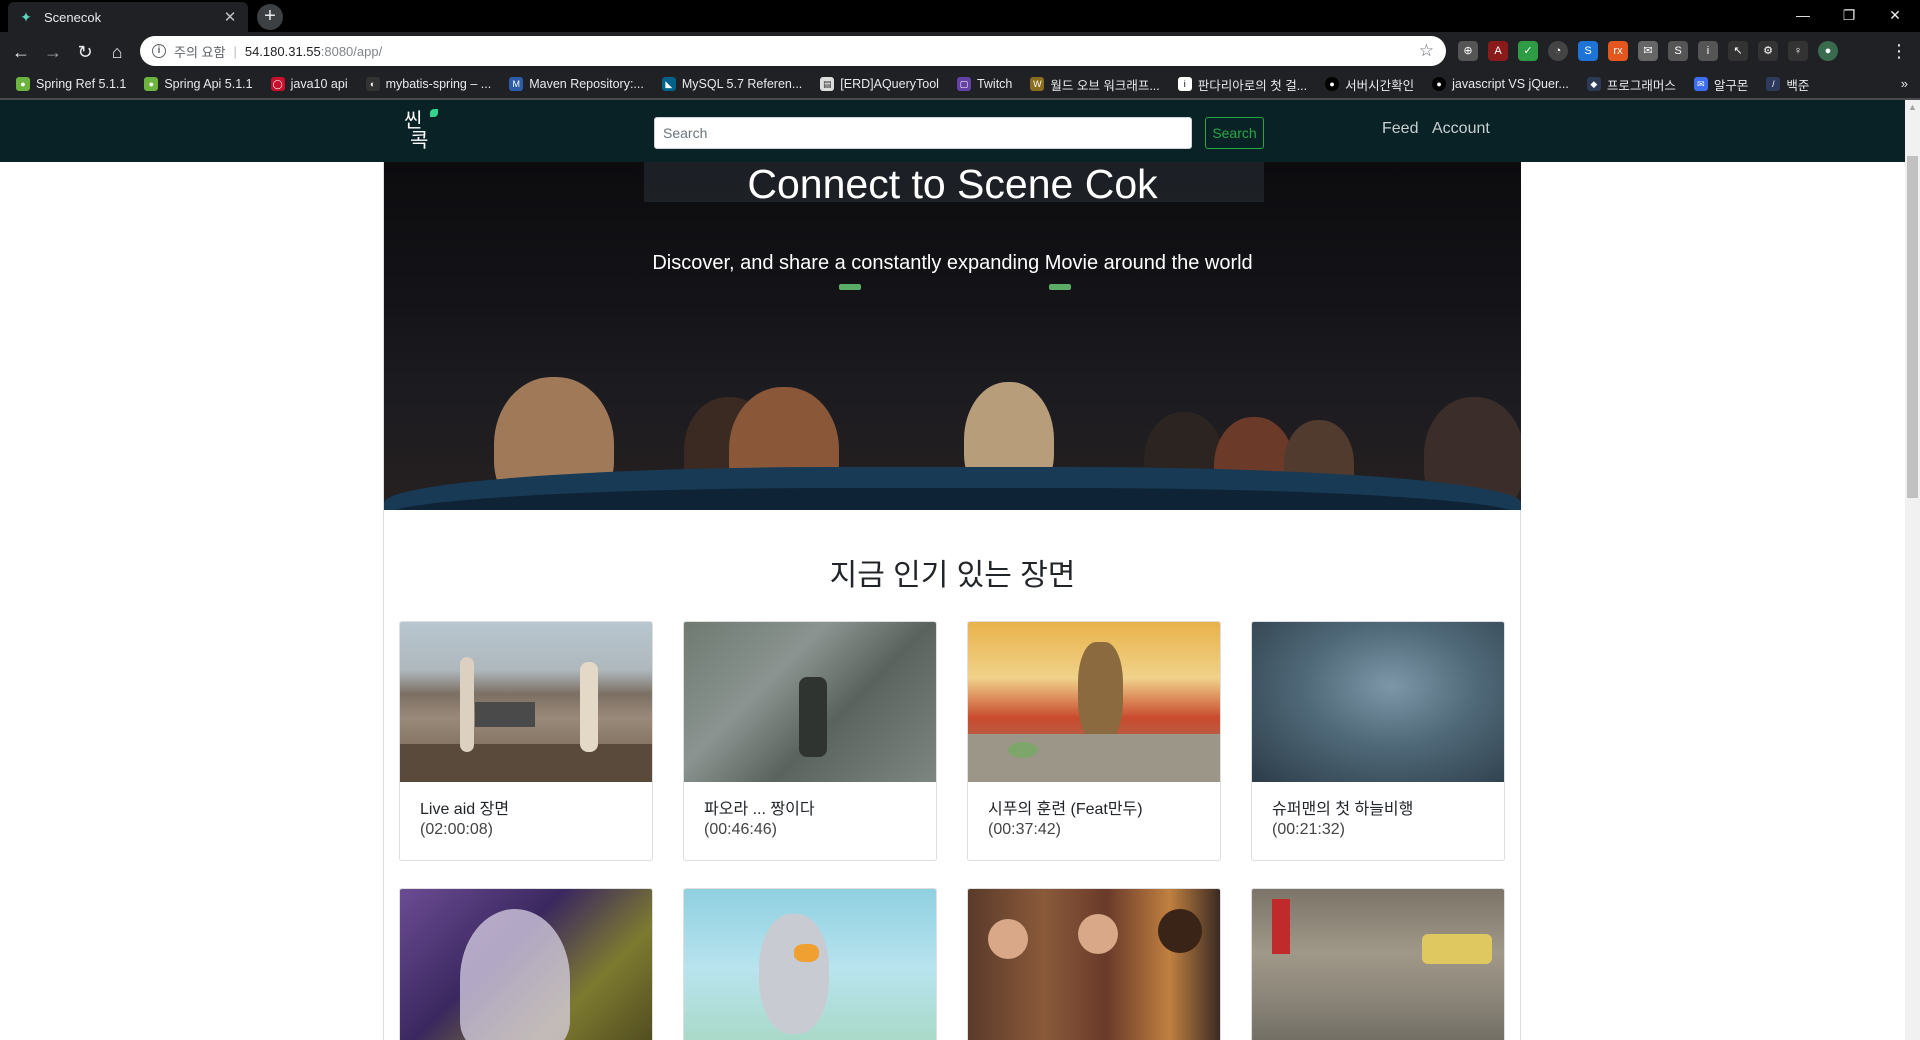  Describe the element at coordinates (1558, 51) in the screenshot. I see `speed-extension-icon: ◔` at that location.